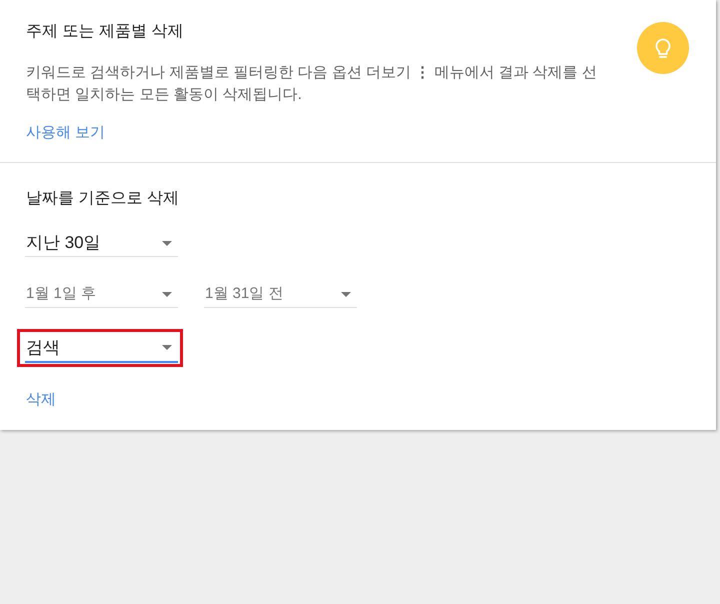 The width and height of the screenshot is (720, 604). Describe the element at coordinates (101, 348) in the screenshot. I see `dropdown: 검색` at that location.